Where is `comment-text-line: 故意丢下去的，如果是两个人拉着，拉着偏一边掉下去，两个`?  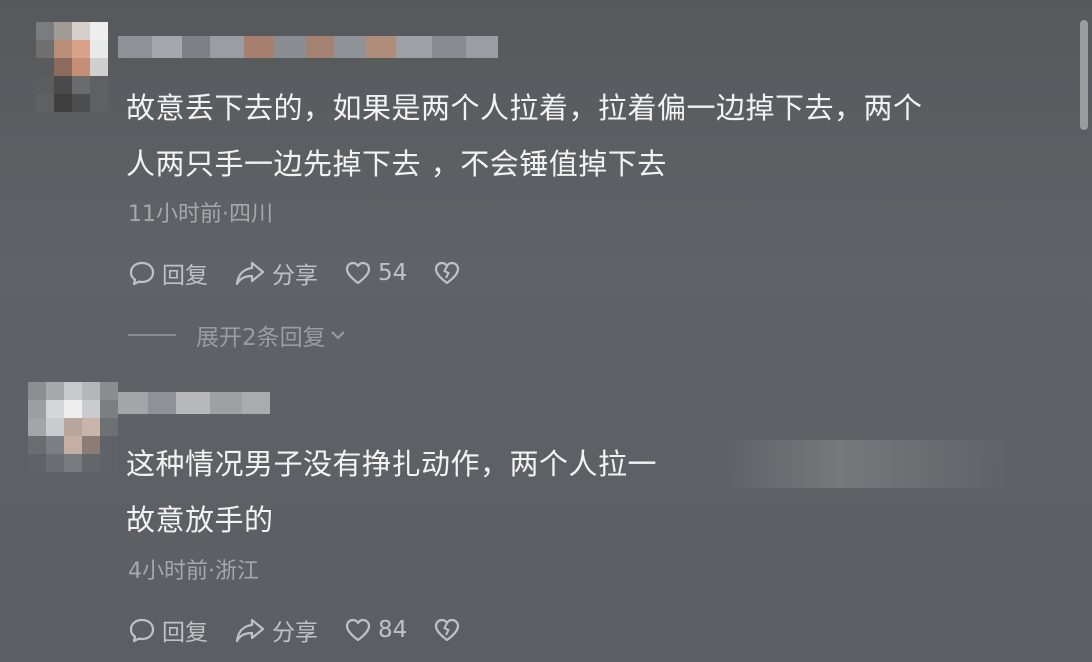 comment-text-line: 故意丢下去的，如果是两个人拉着，拉着偏一边掉下去，两个 is located at coordinates (524, 108).